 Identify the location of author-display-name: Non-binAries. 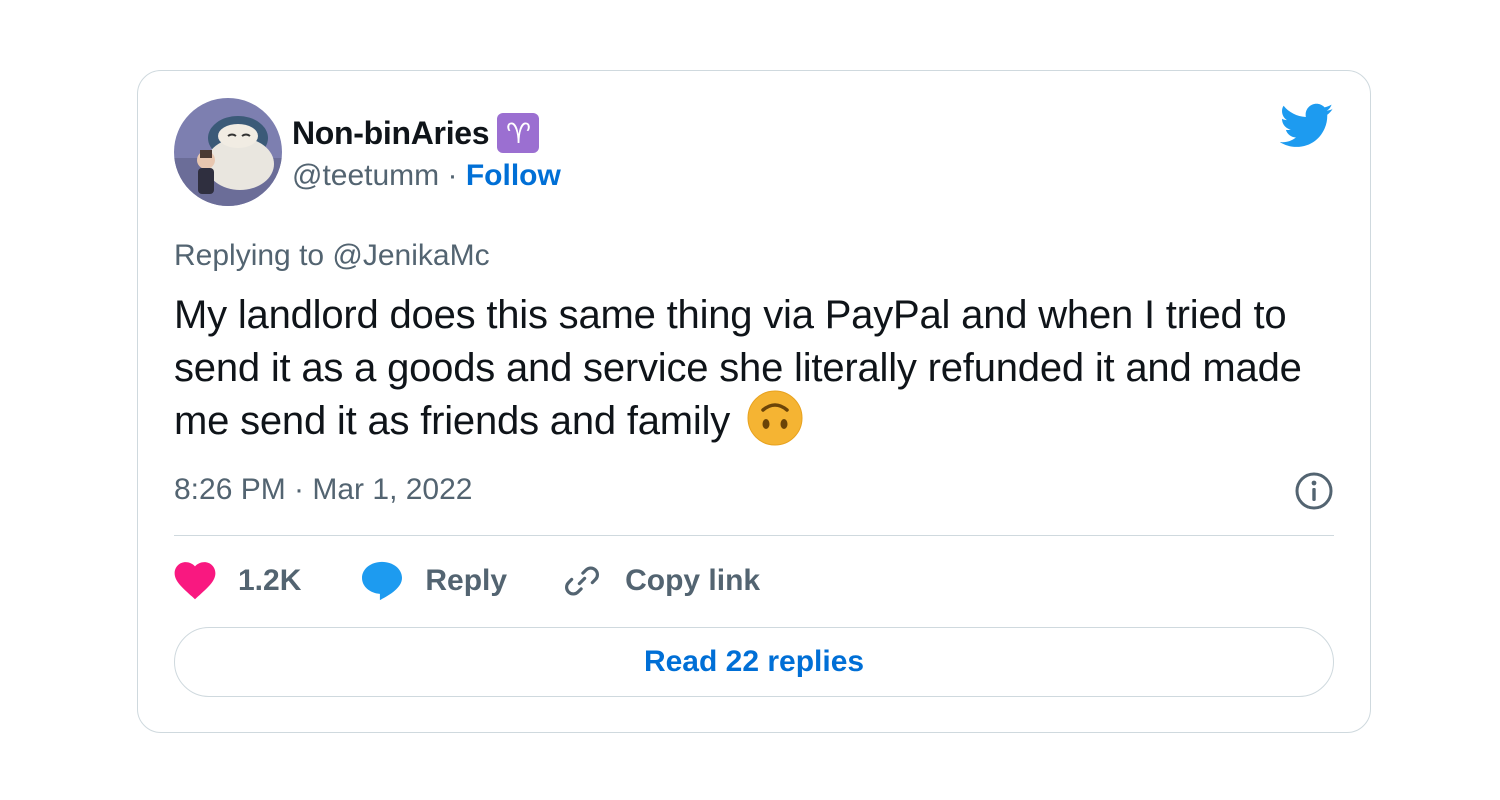
(391, 133).